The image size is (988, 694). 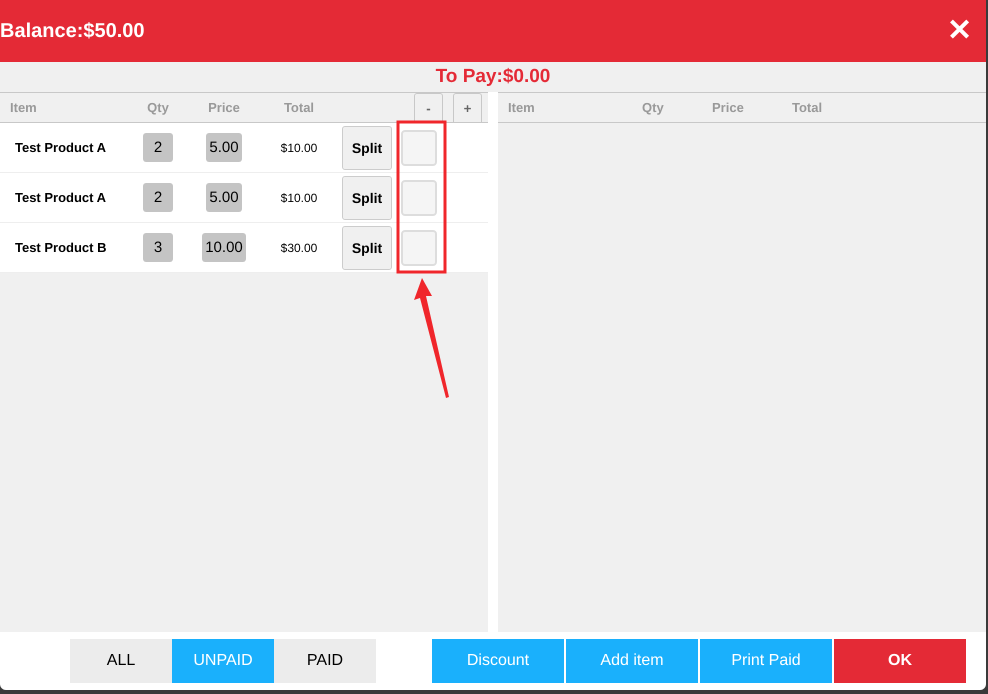 What do you see at coordinates (959, 31) in the screenshot?
I see `close-button: ✕` at bounding box center [959, 31].